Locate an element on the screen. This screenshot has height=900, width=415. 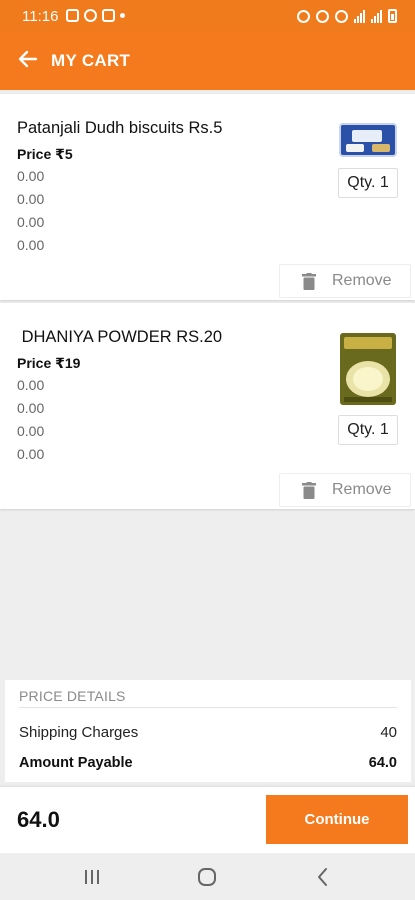
shipping-row: Shipping Charges 40 is located at coordinates (208, 732).